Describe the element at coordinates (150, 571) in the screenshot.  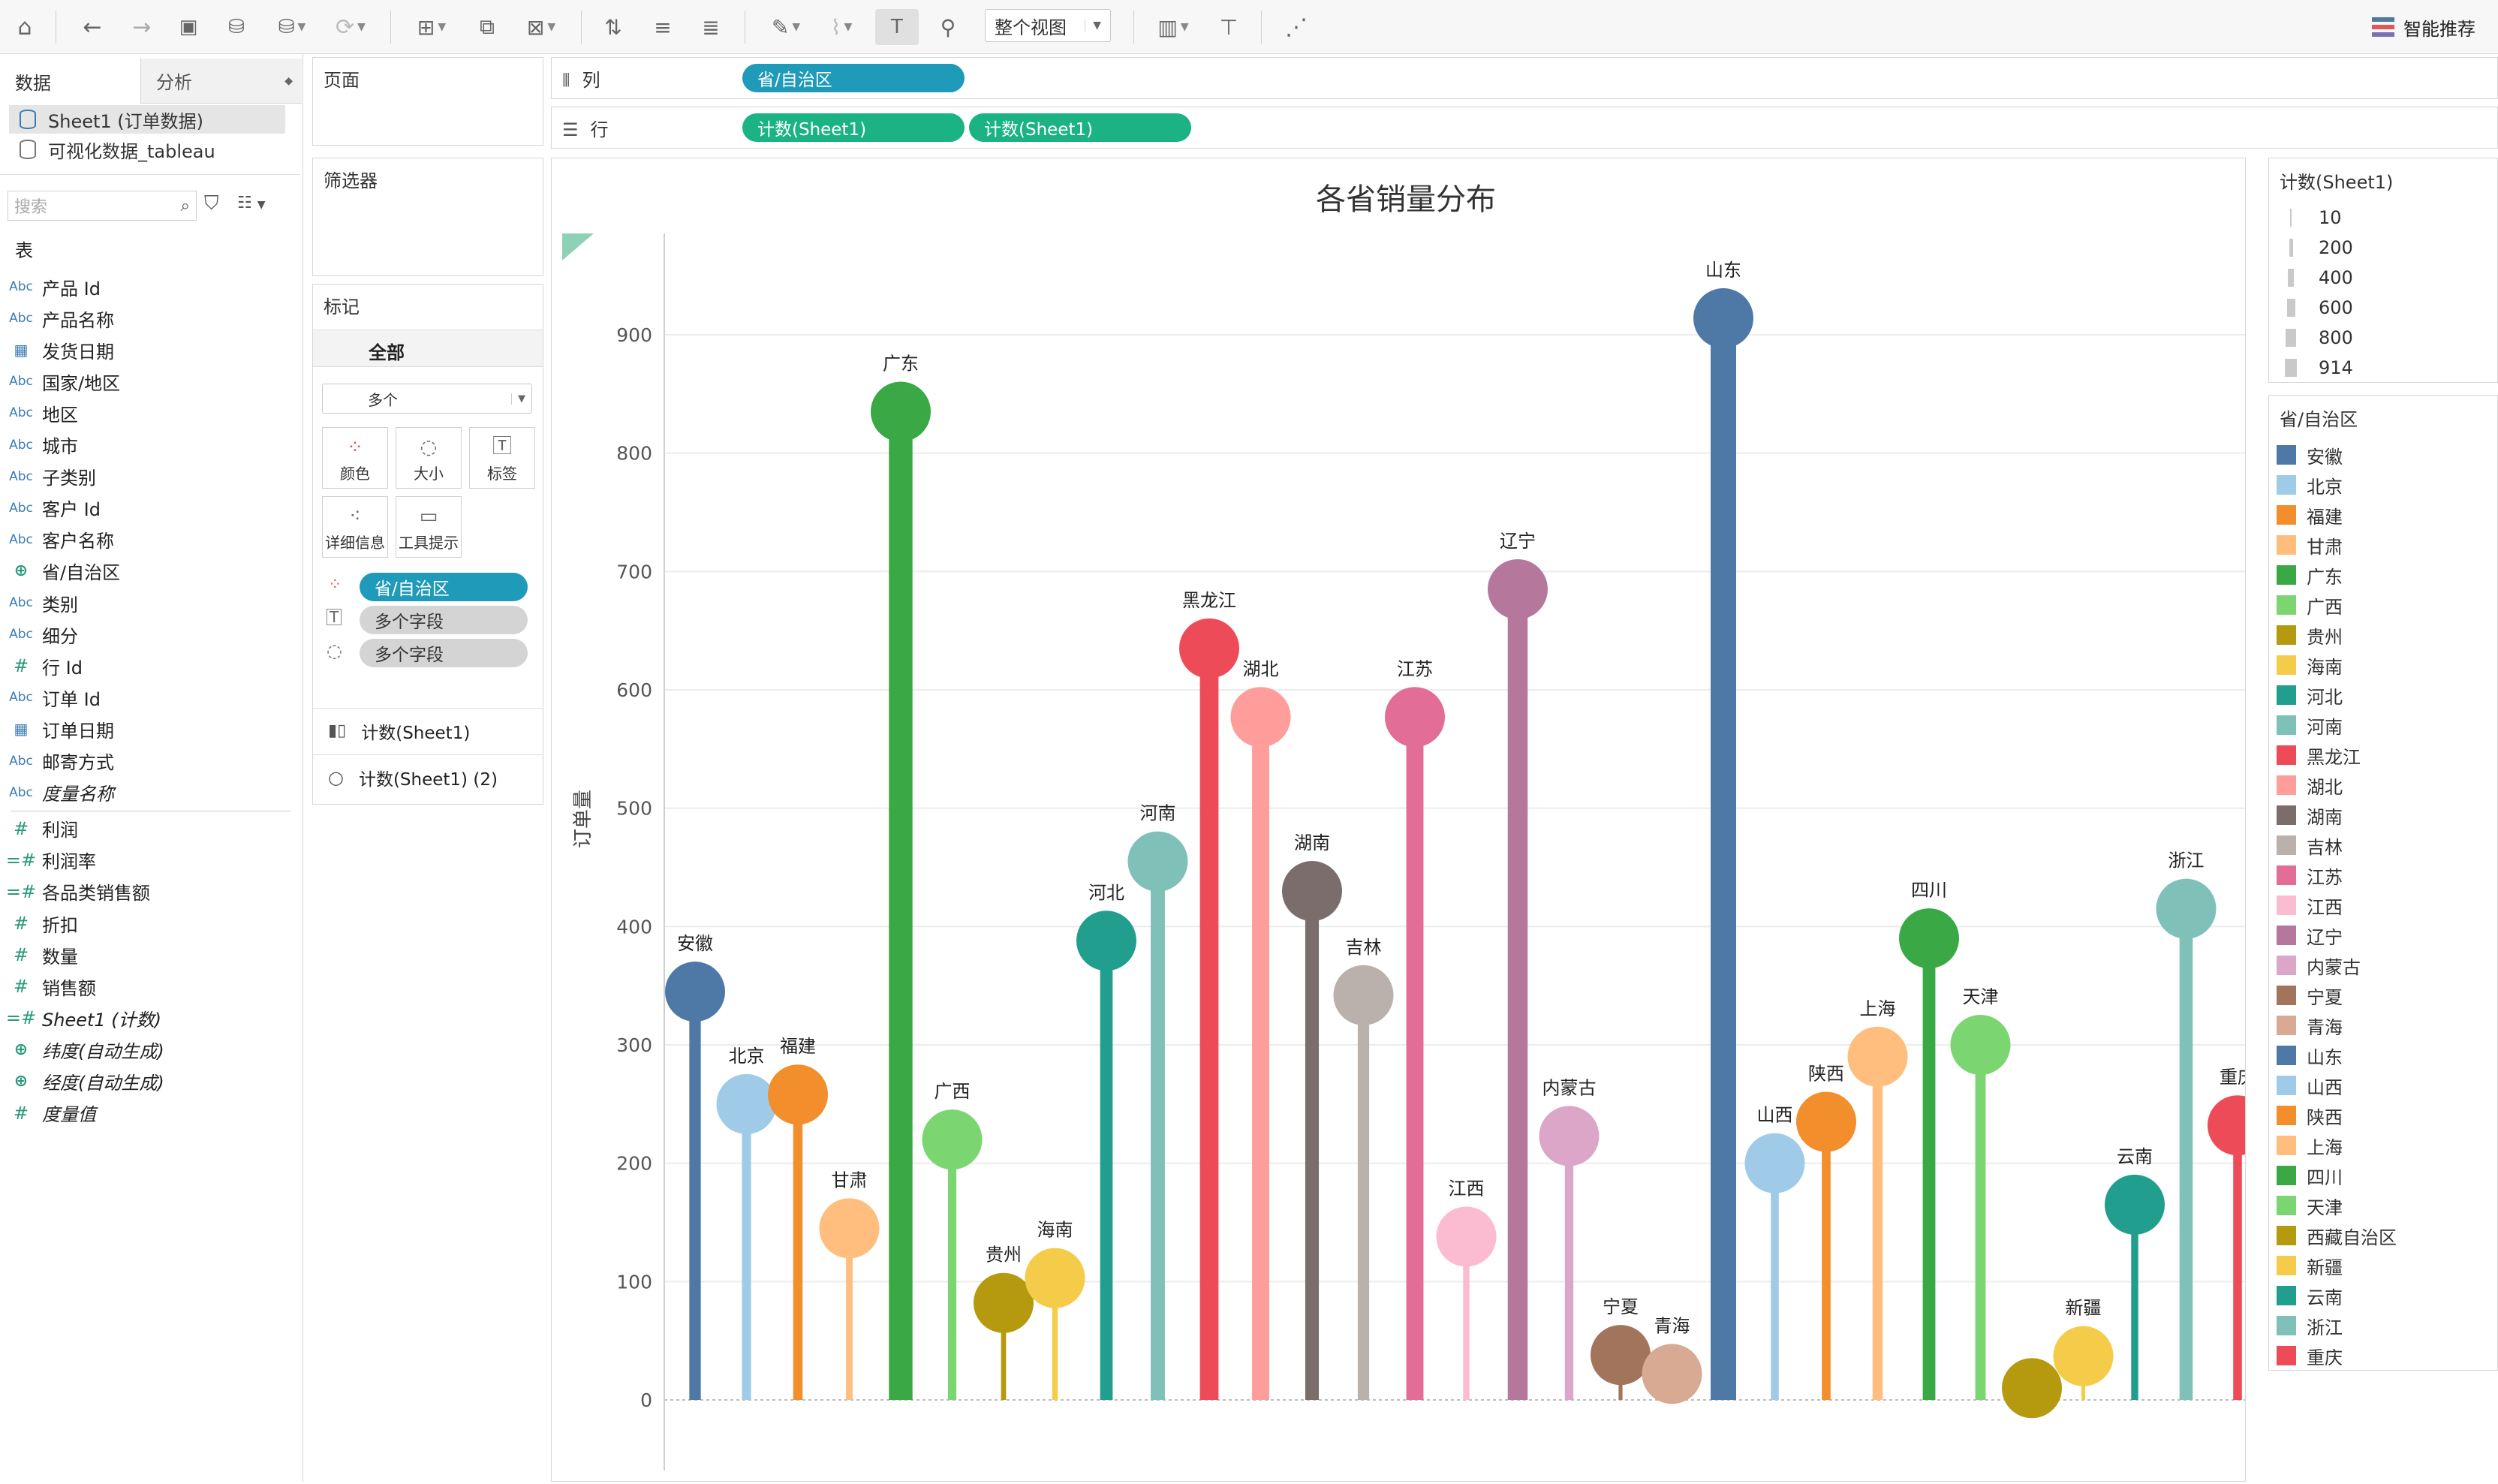
I see `field-item: ⊕ 省/自治区` at that location.